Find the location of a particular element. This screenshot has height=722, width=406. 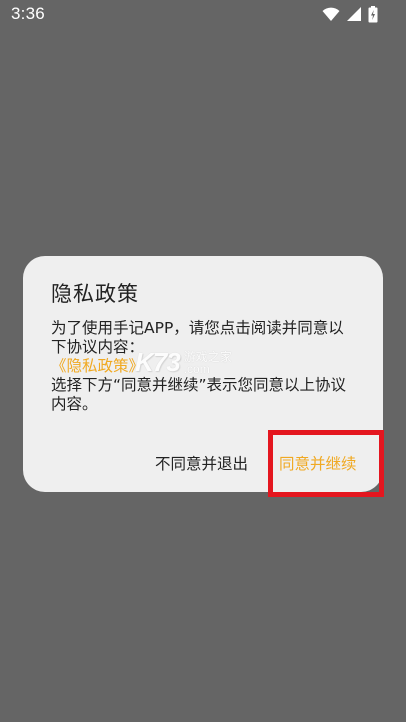

status-time: 3:36 is located at coordinates (28, 13).